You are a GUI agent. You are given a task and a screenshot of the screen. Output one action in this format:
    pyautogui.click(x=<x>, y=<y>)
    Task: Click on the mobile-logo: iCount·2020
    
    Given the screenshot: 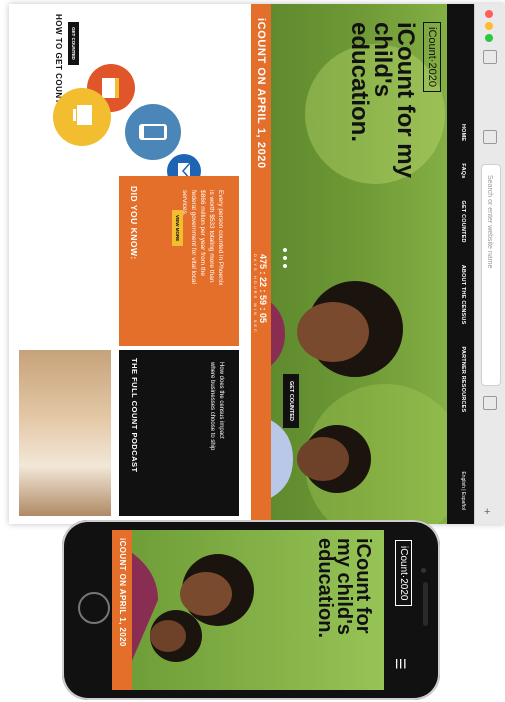 What is the action you would take?
    pyautogui.click(x=403, y=573)
    